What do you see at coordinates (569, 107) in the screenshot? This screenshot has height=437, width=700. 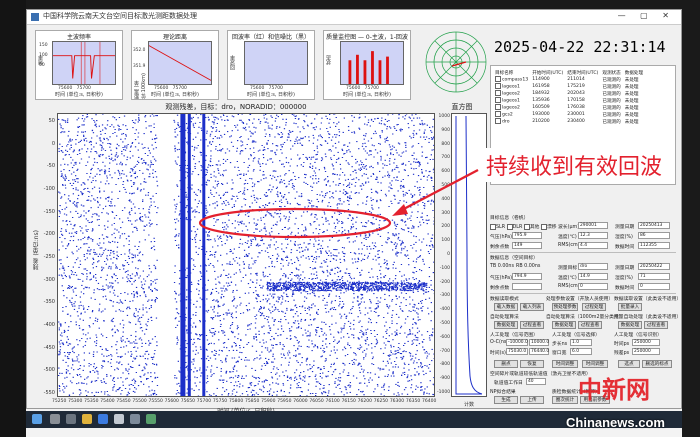 I see `table-row: lageos2 160509 176038 已观测的 未处理` at bounding box center [569, 107].